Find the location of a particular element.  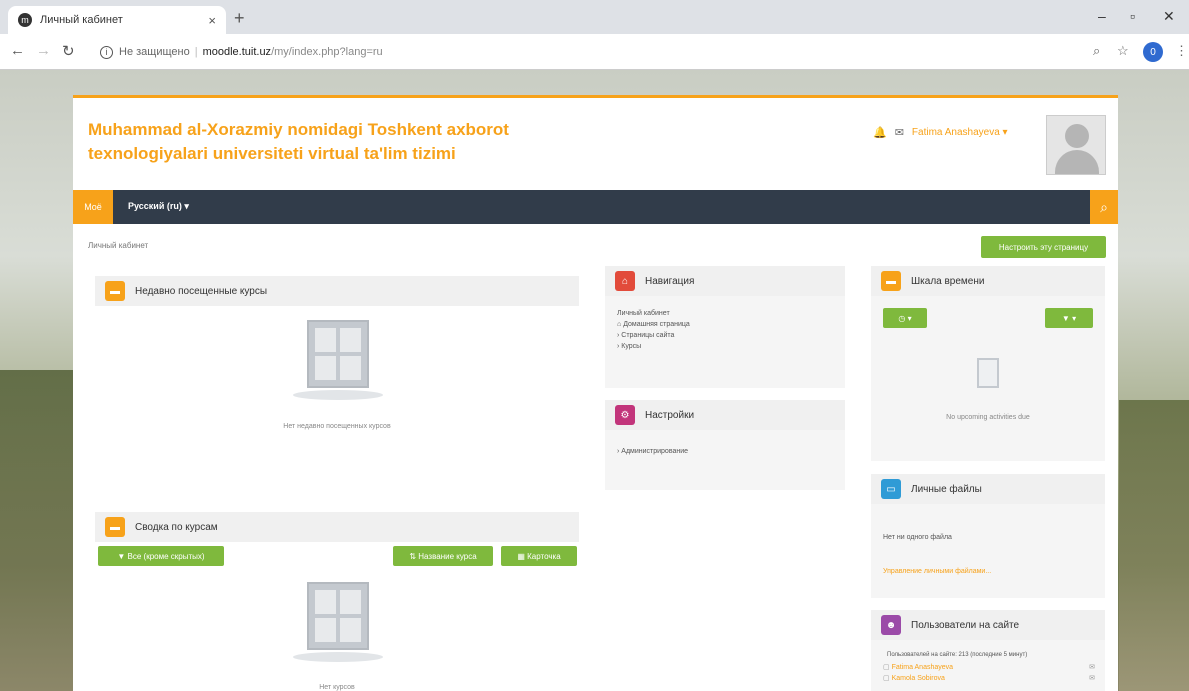

nav-item-courses: › Курсы is located at coordinates (653, 346).